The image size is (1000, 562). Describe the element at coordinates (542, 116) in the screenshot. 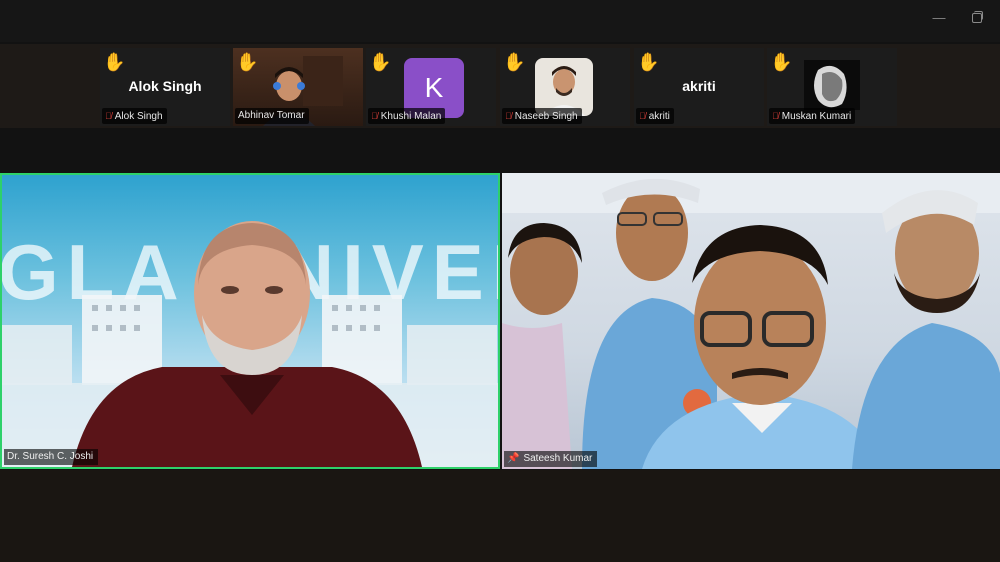

I see `participant-name-label: 🎙̸ Naseeb Singh` at that location.